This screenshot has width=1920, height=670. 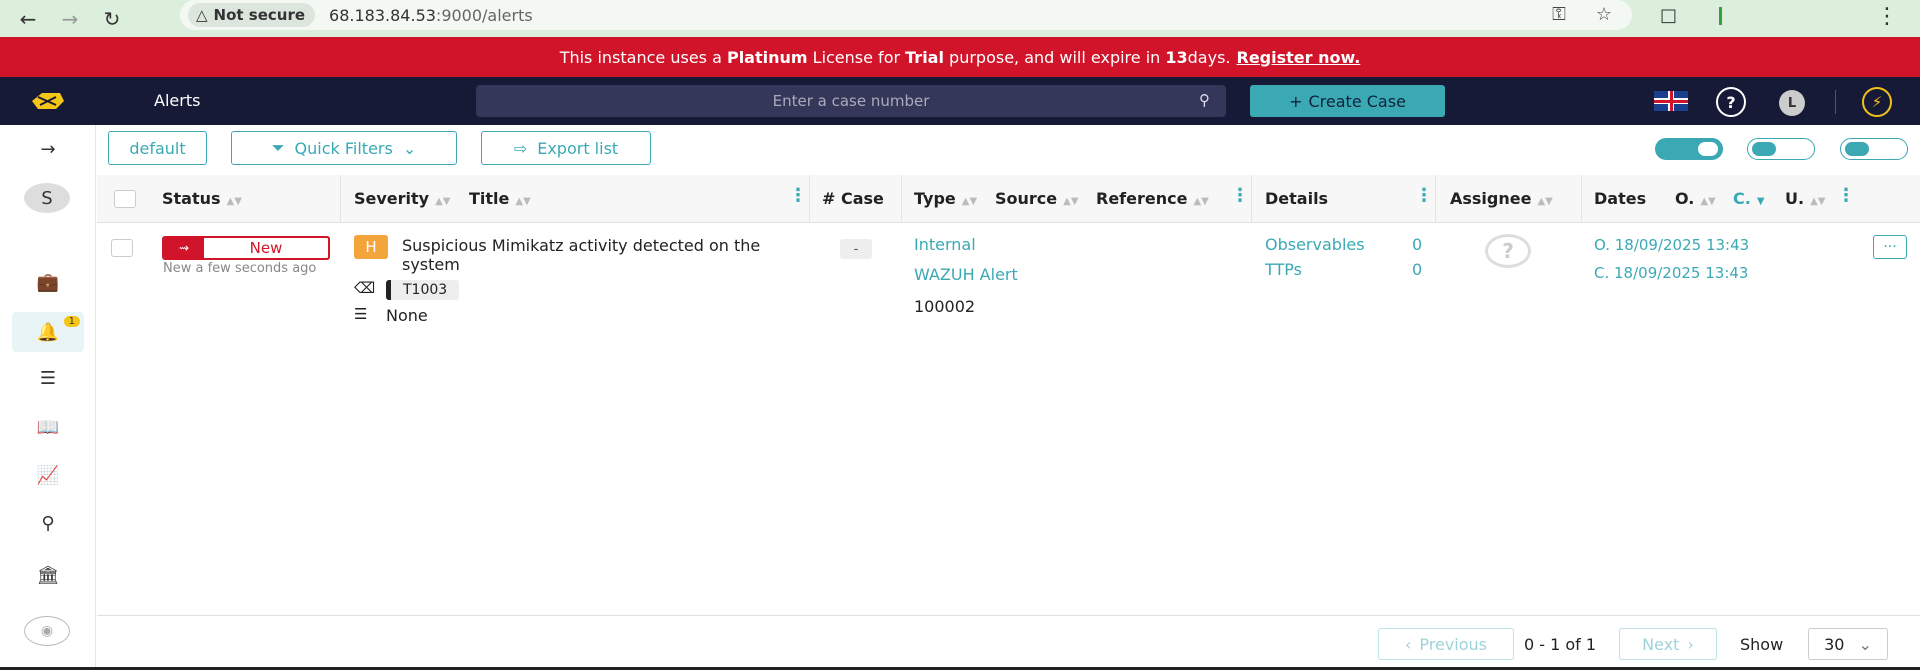 What do you see at coordinates (945, 306) in the screenshot?
I see `alert-reference: 100002` at bounding box center [945, 306].